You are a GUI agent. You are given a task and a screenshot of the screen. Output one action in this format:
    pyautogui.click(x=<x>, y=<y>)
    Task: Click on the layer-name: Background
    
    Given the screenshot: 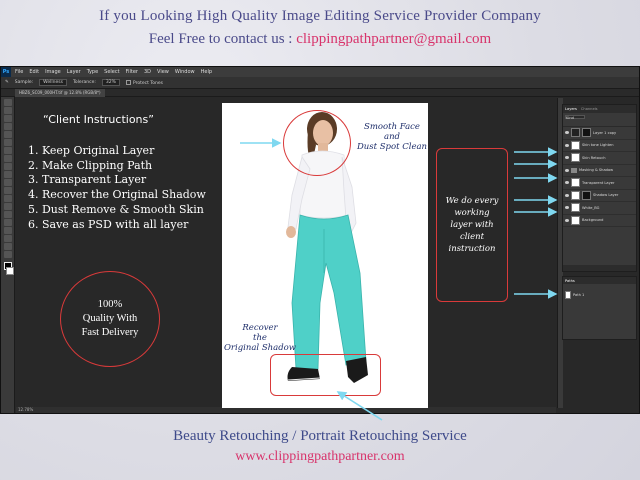 What is the action you would take?
    pyautogui.click(x=593, y=220)
    